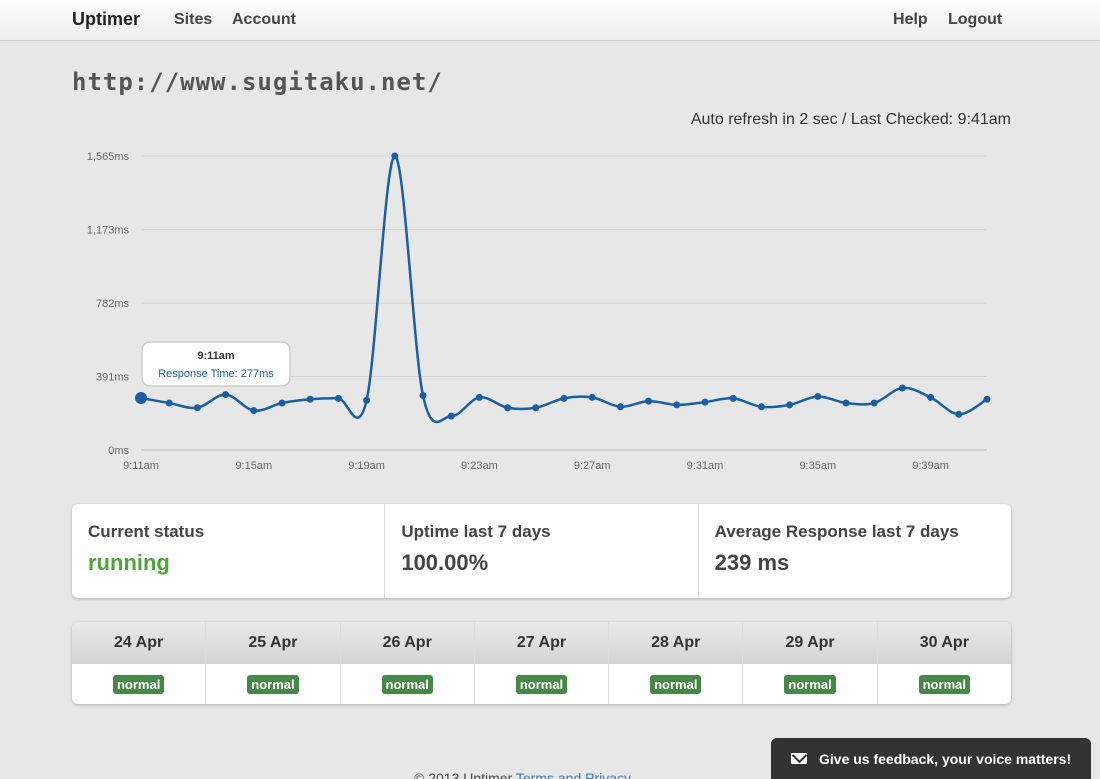 The width and height of the screenshot is (1100, 779). What do you see at coordinates (705, 466) in the screenshot?
I see `x-tick-label: 9:31am` at bounding box center [705, 466].